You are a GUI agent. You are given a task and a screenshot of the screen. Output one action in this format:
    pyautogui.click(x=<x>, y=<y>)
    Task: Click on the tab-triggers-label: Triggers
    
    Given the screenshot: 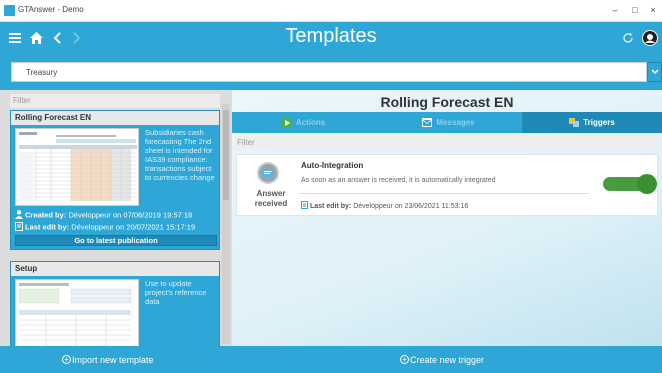 What is the action you would take?
    pyautogui.click(x=599, y=122)
    